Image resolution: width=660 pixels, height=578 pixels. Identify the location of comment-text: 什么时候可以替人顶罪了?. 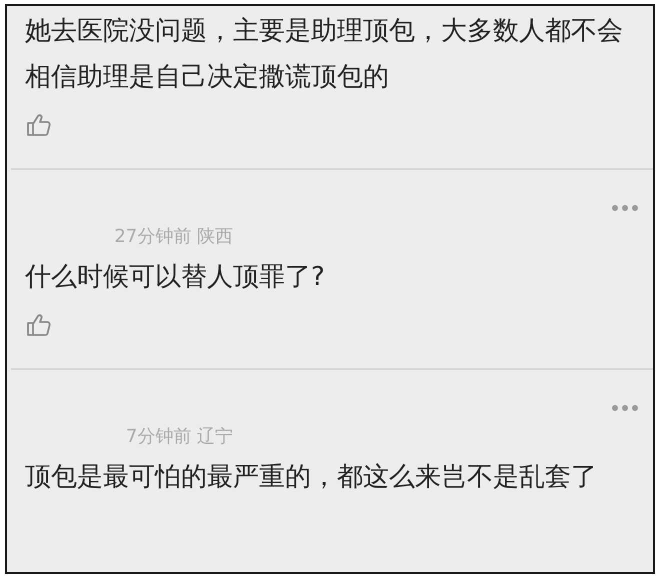
(175, 277).